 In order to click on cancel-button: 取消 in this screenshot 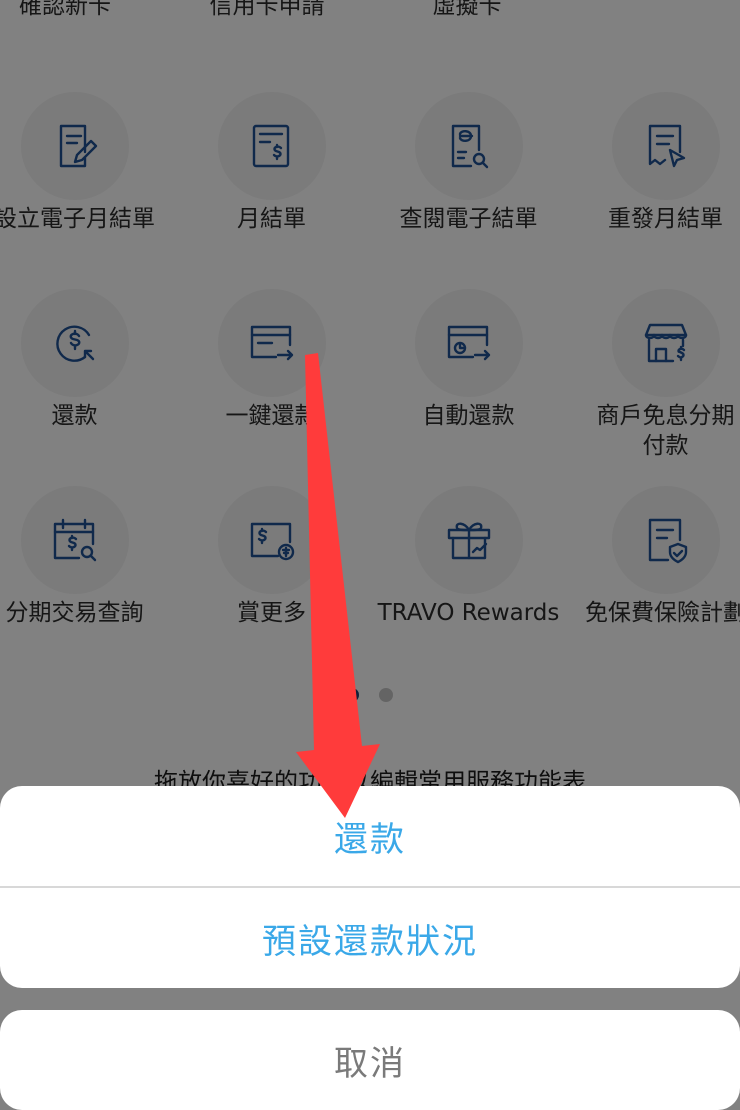, I will do `click(370, 1060)`.